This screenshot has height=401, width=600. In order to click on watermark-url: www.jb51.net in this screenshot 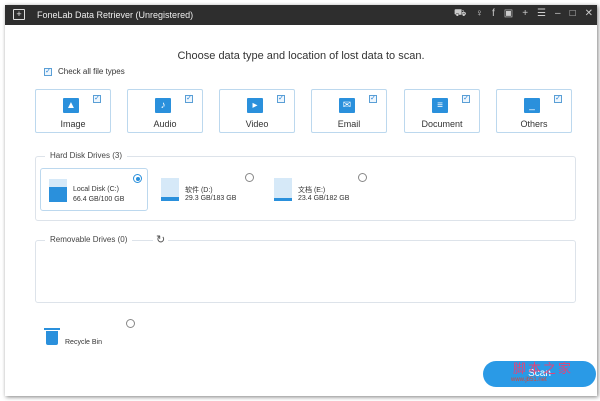, I will do `click(529, 380)`.